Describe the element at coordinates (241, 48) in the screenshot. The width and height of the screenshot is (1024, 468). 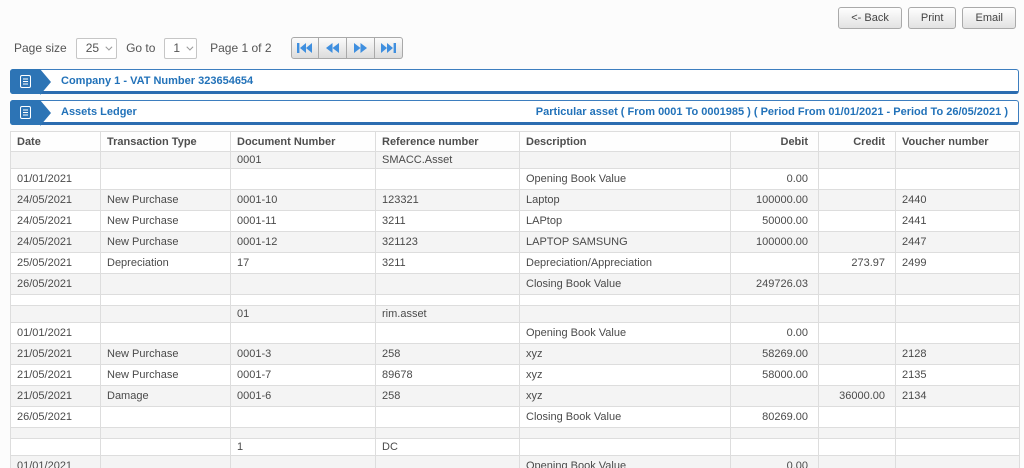
I see `page-info: Page 1 of 2` at that location.